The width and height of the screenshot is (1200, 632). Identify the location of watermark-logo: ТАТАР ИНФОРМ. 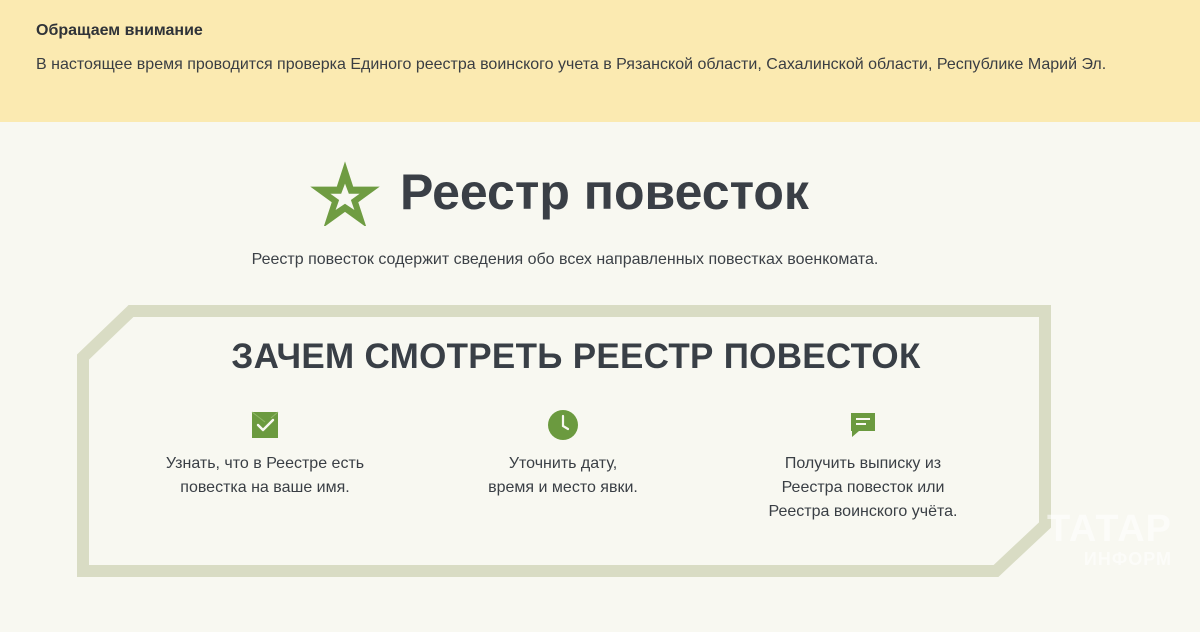
(1109, 538).